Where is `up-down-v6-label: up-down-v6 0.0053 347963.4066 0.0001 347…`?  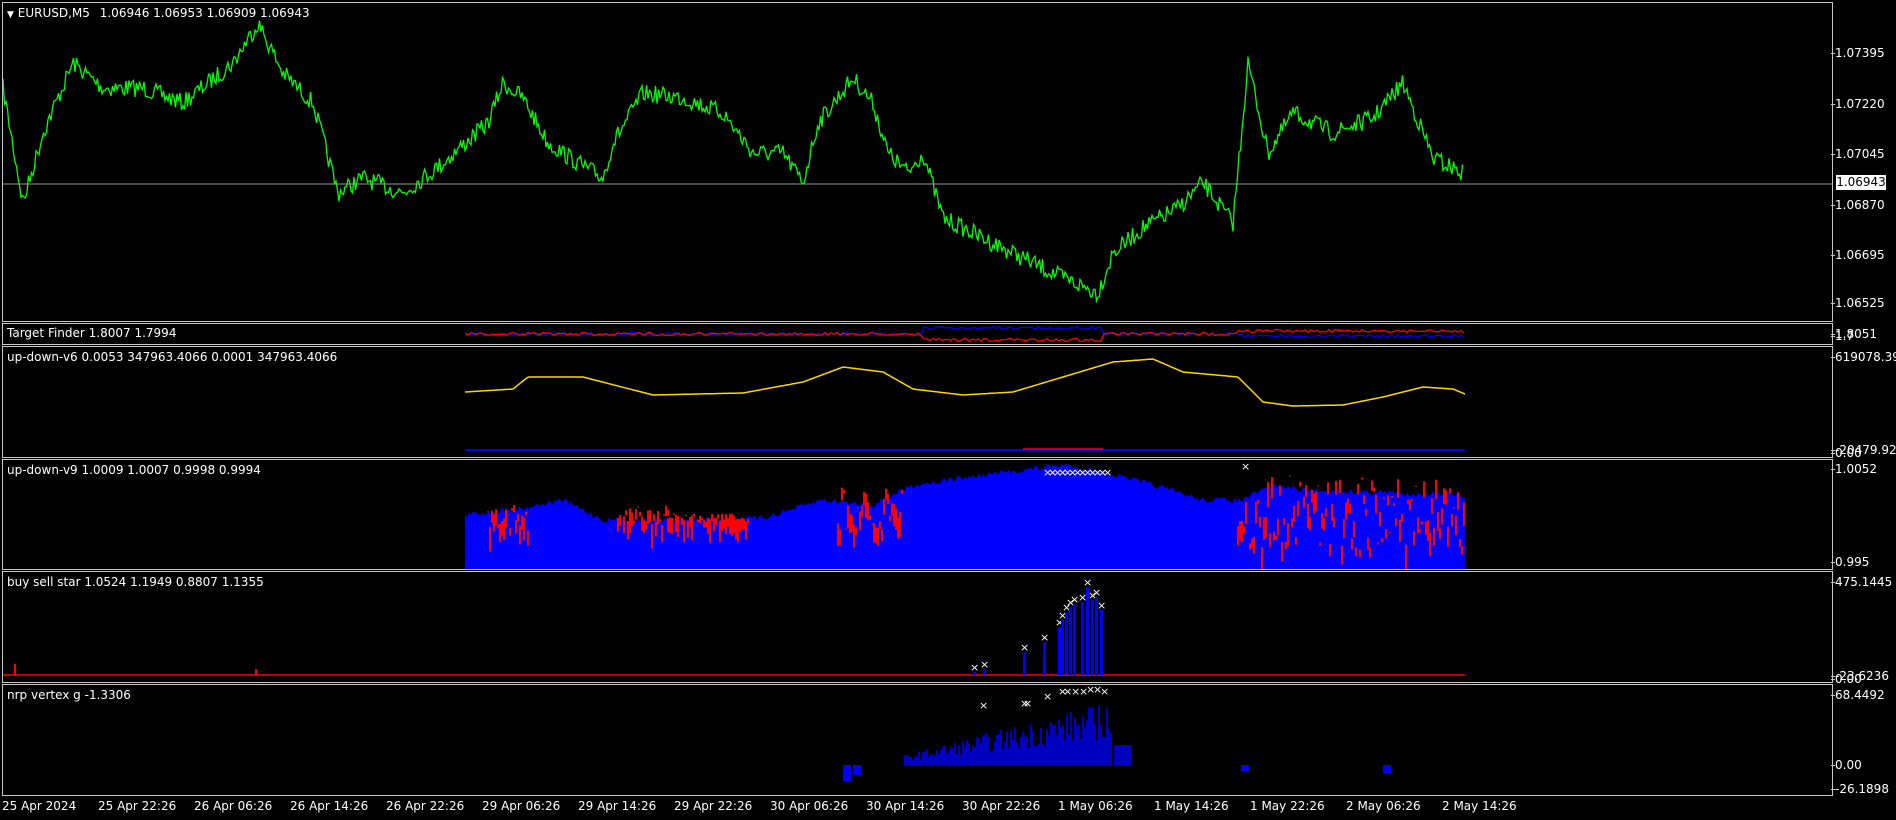
up-down-v6-label: up-down-v6 0.0053 347963.4066 0.0001 347… is located at coordinates (172, 357).